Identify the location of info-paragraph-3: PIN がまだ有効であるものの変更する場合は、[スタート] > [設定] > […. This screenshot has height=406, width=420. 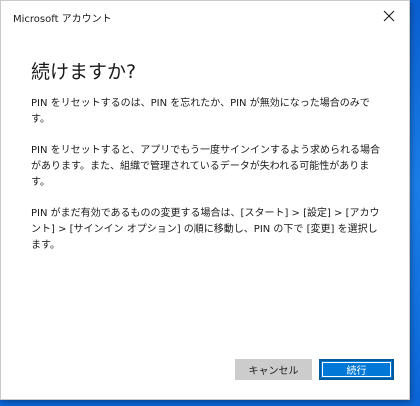
(205, 229).